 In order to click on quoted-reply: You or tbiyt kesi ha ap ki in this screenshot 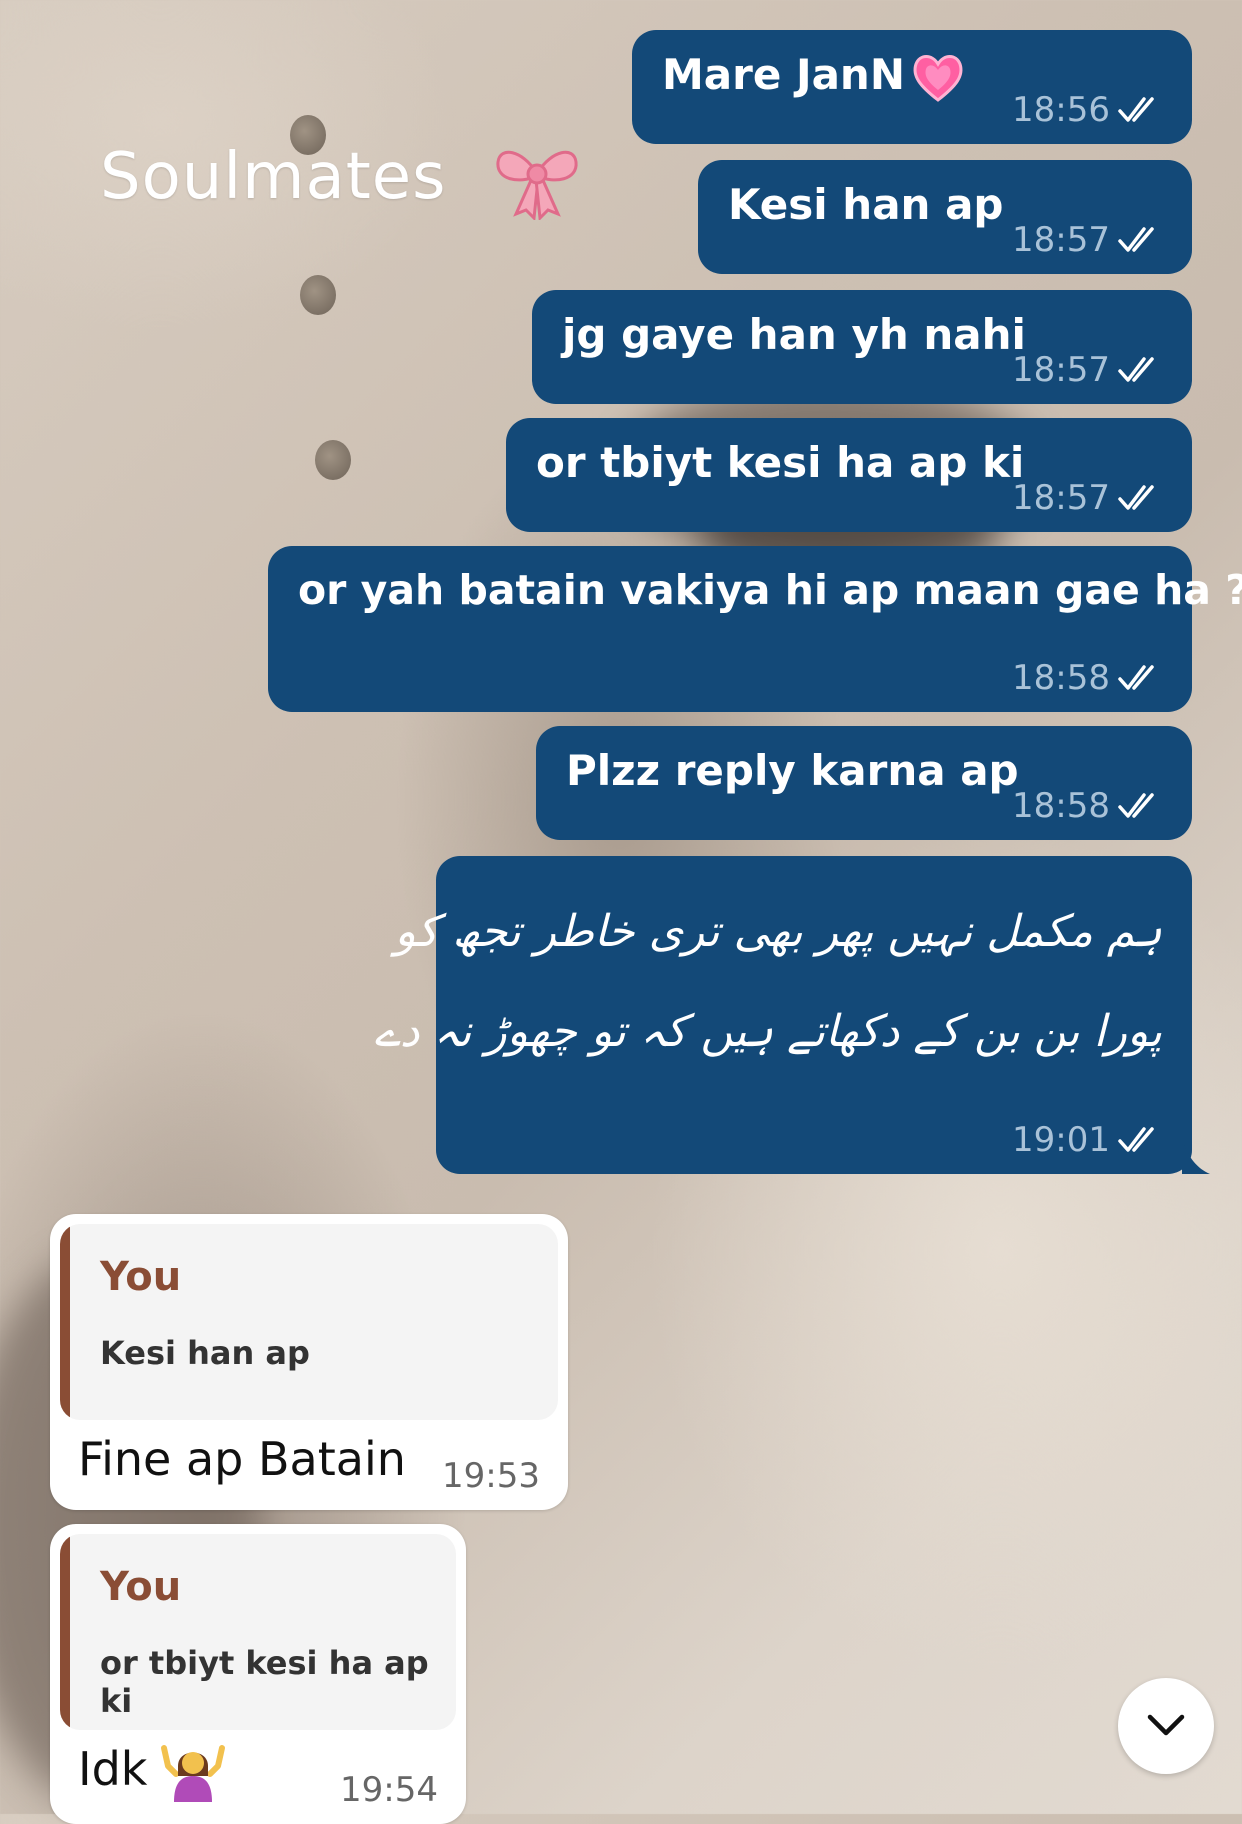, I will do `click(258, 1632)`.